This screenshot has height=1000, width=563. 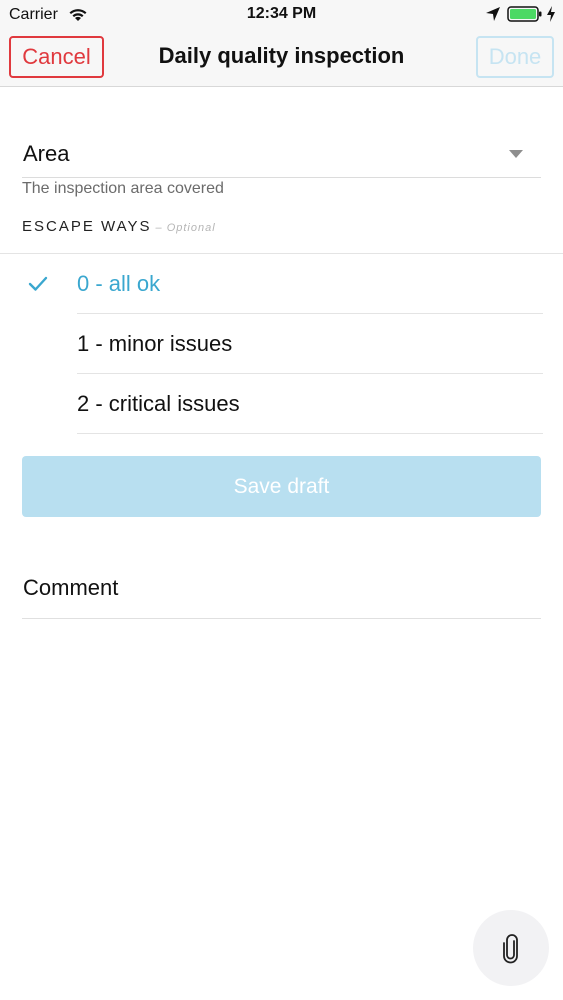 I want to click on done-button: Done, so click(x=515, y=57).